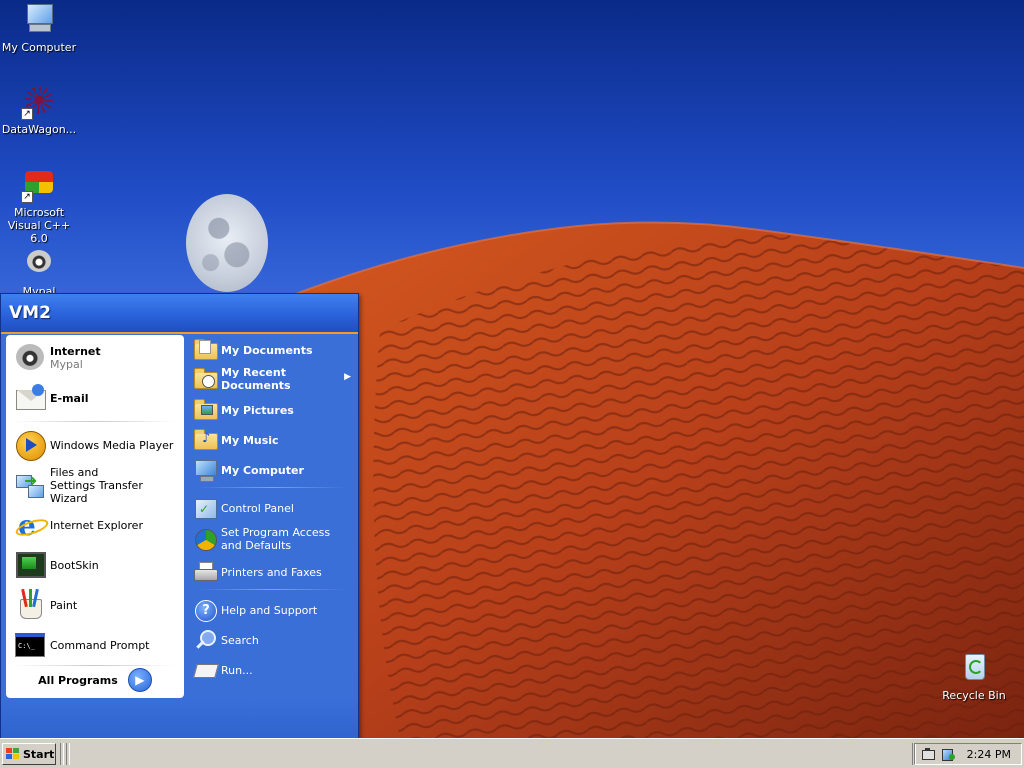 This screenshot has width=1024, height=768. I want to click on email-icon, so click(30, 398).